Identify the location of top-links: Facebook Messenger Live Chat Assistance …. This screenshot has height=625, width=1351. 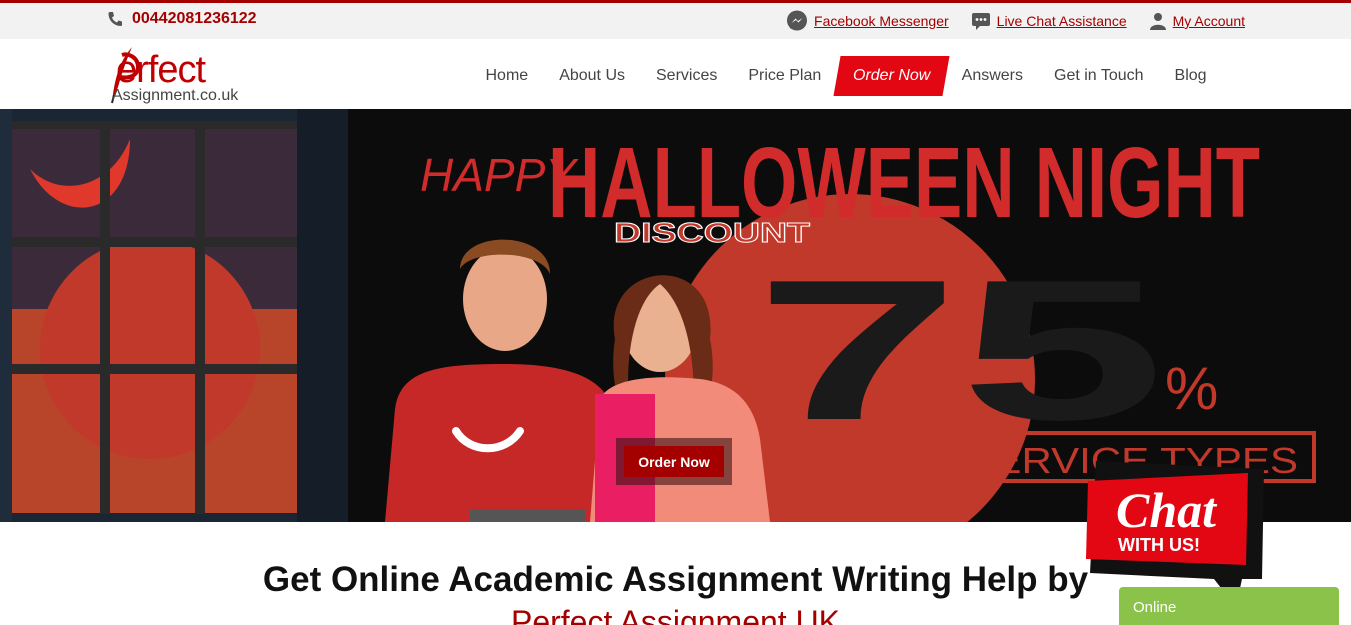
(1015, 21).